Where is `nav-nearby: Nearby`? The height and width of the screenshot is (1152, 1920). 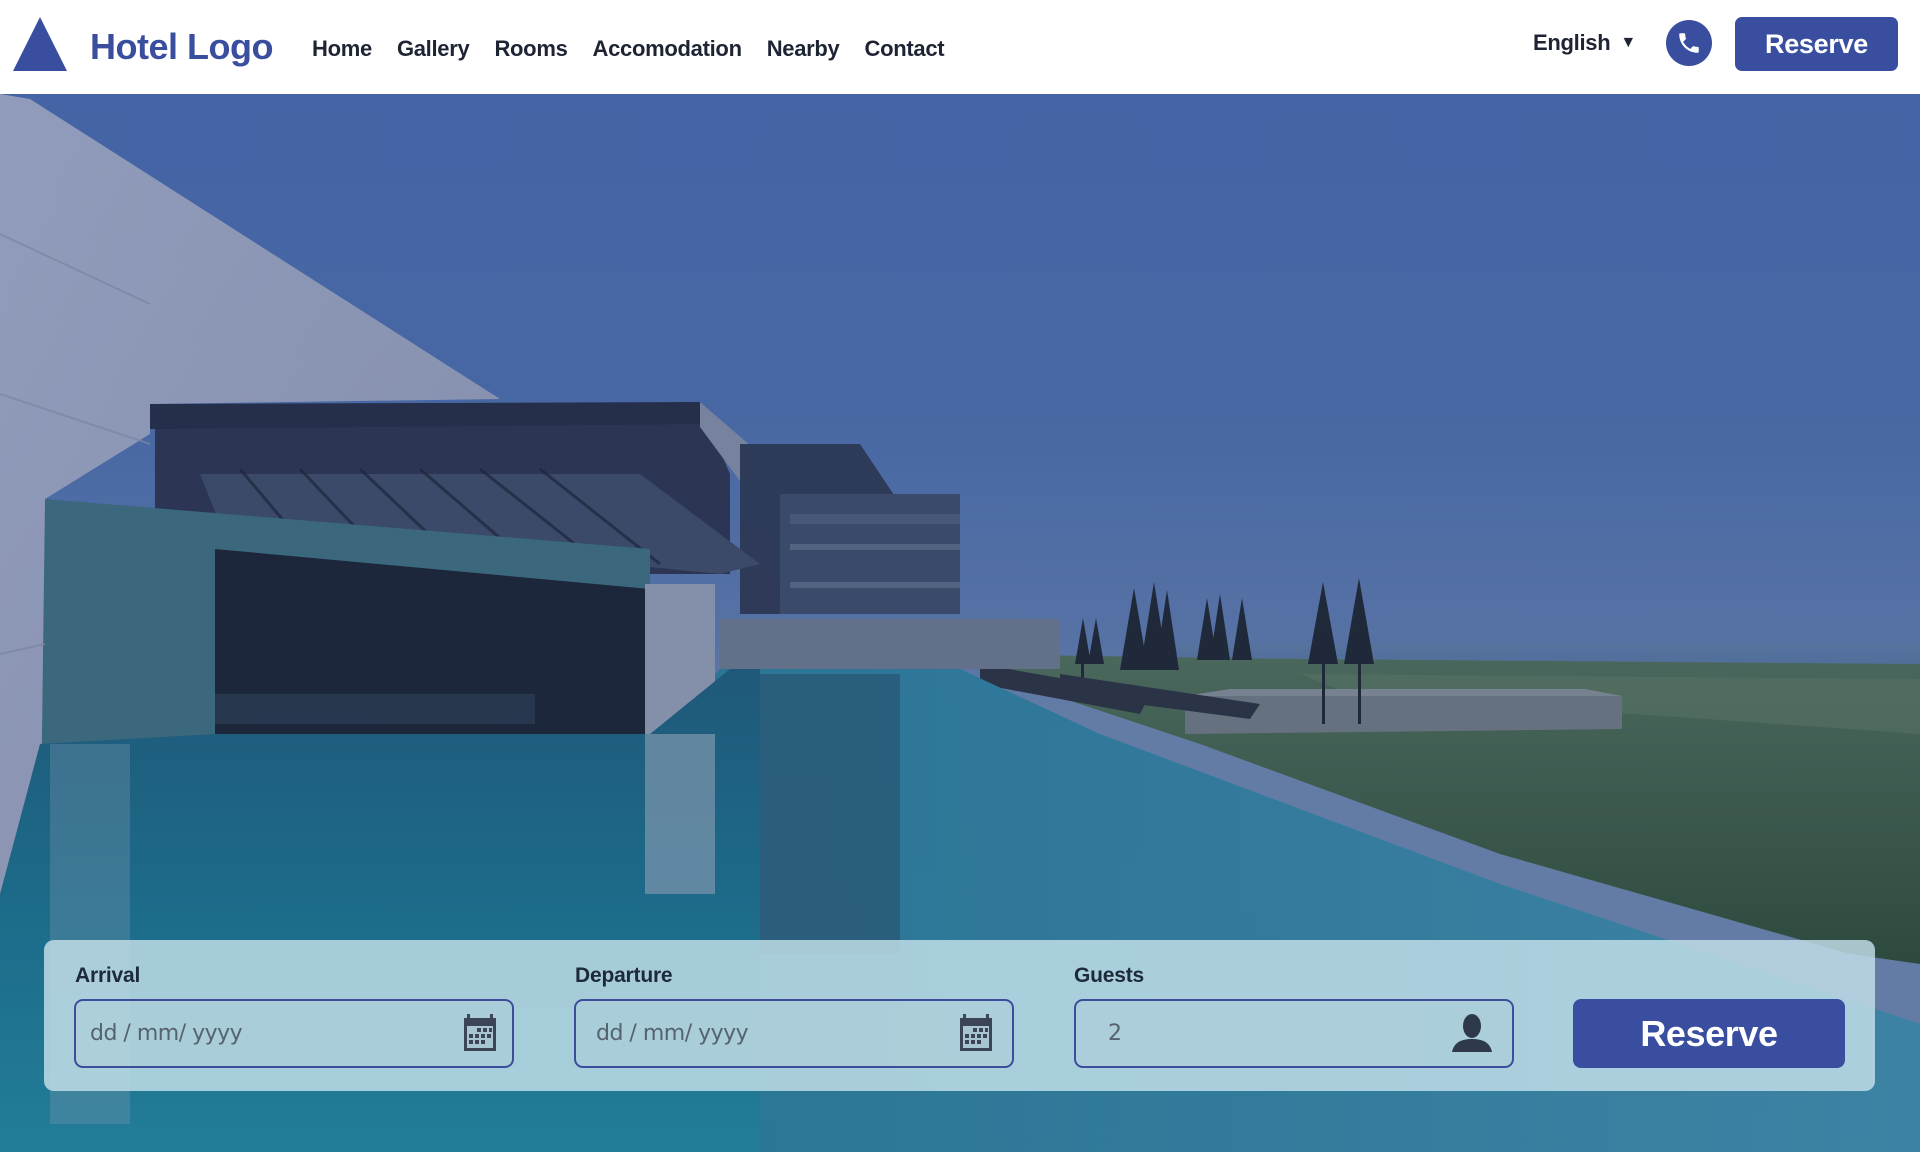
nav-nearby: Nearby is located at coordinates (803, 49).